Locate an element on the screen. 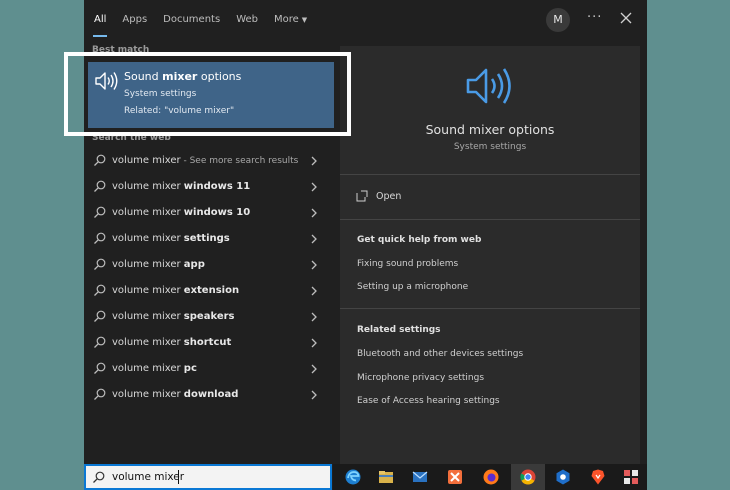  mail-icon is located at coordinates (420, 477).